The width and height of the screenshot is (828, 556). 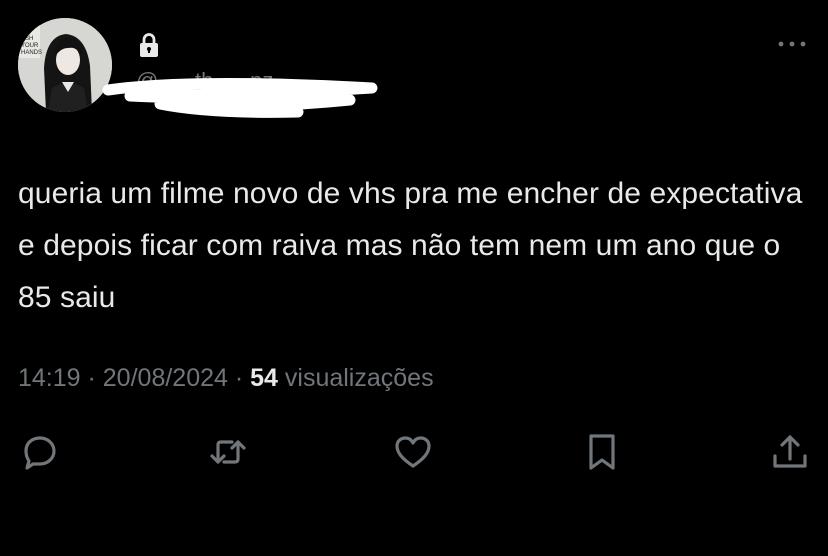 What do you see at coordinates (149, 45) in the screenshot?
I see `lock-icon` at bounding box center [149, 45].